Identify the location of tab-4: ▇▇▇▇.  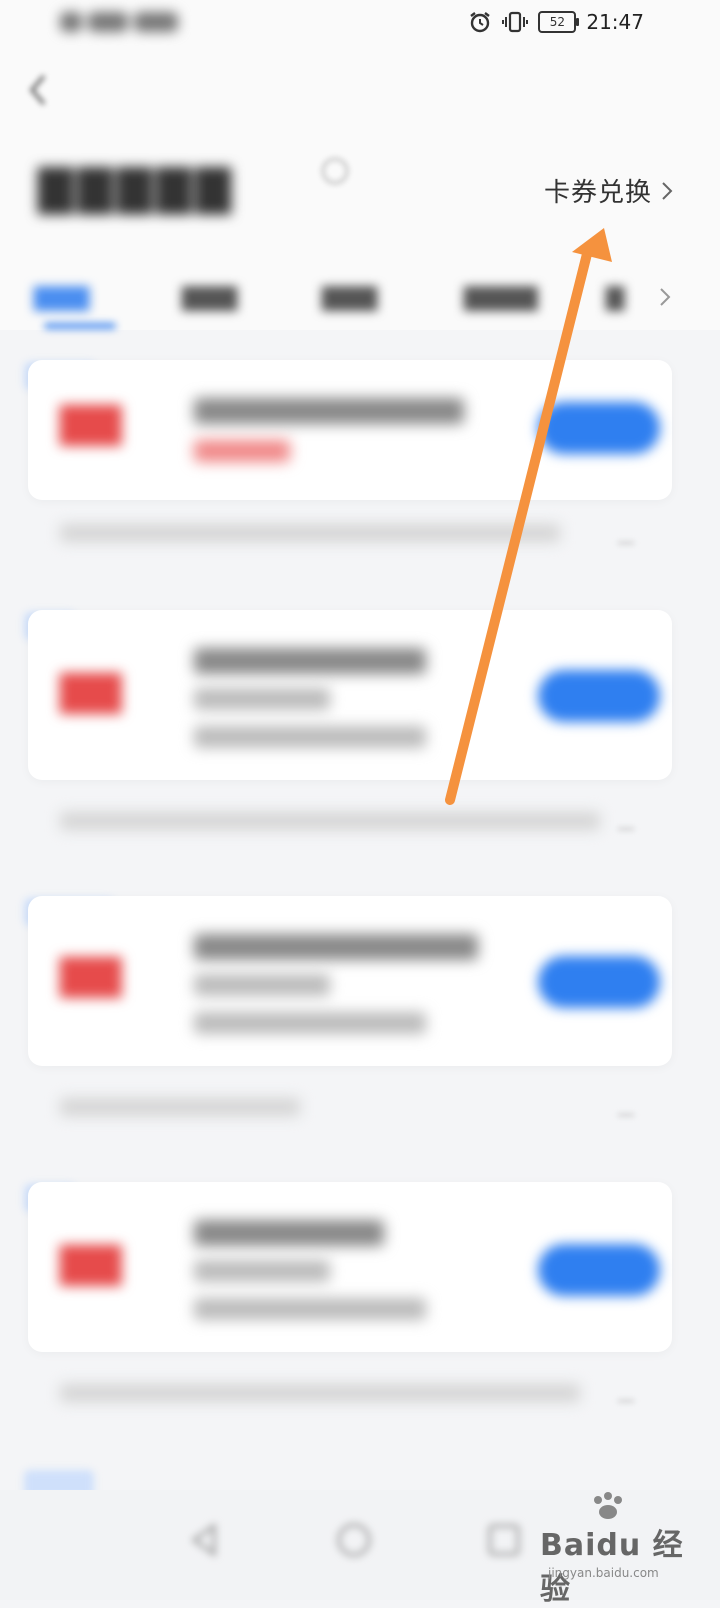
(501, 297).